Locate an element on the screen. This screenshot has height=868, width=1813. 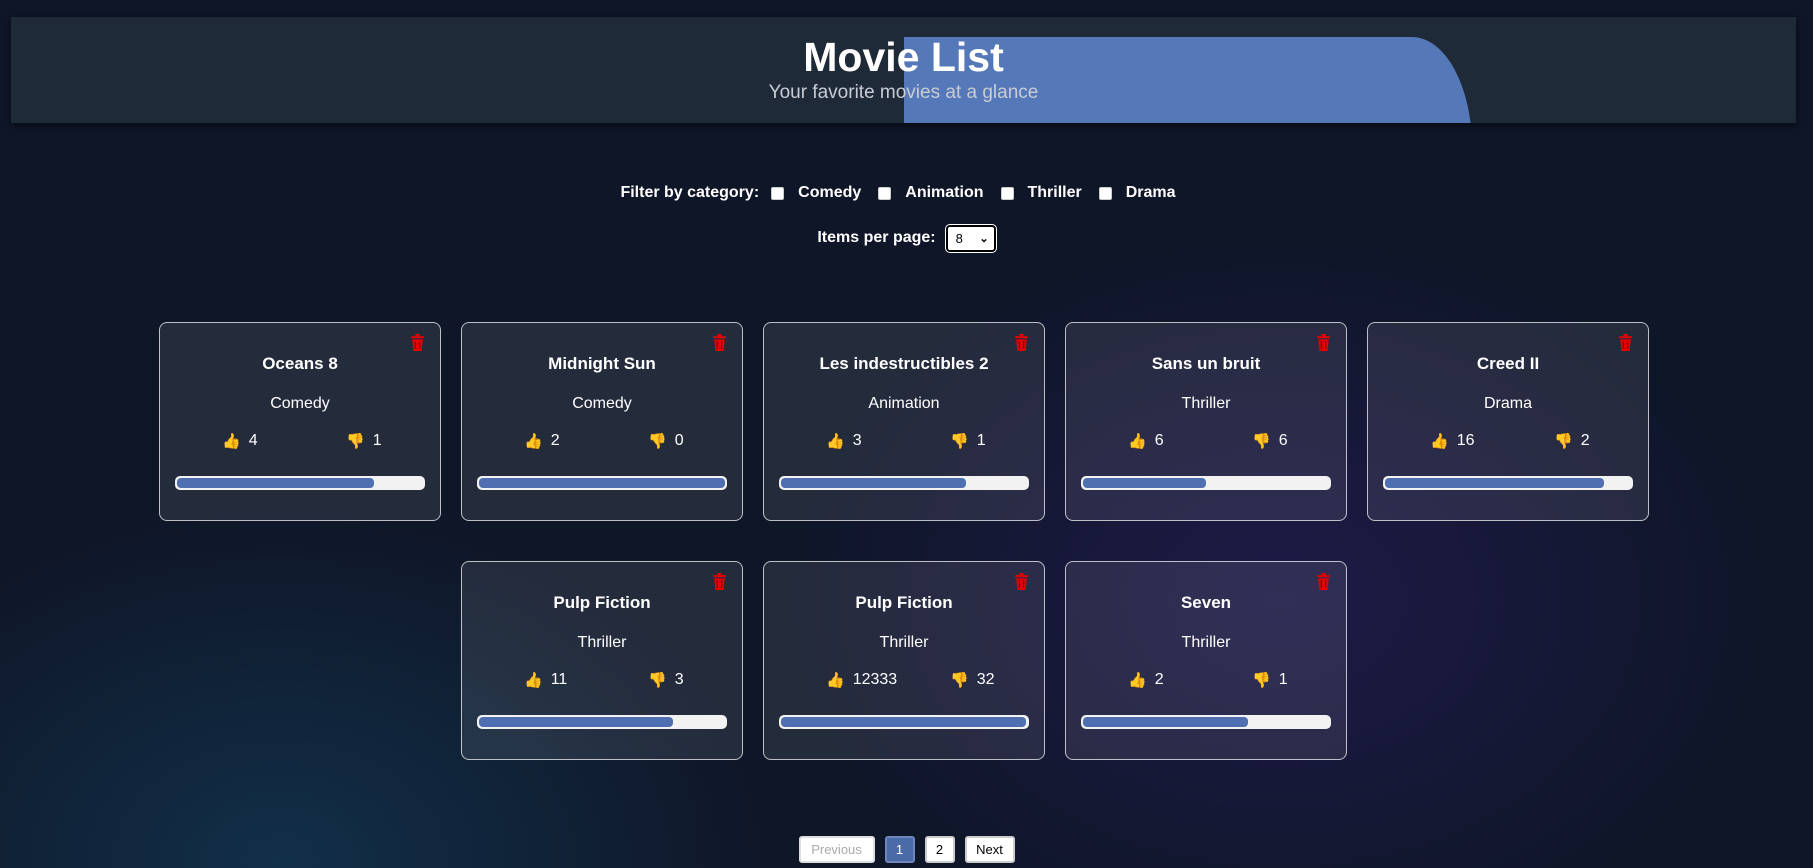
filter-option-animation: Animation is located at coordinates (931, 193).